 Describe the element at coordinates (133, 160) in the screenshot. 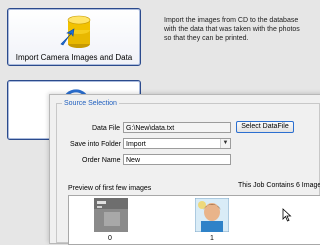

I see `order-name-value: New` at that location.